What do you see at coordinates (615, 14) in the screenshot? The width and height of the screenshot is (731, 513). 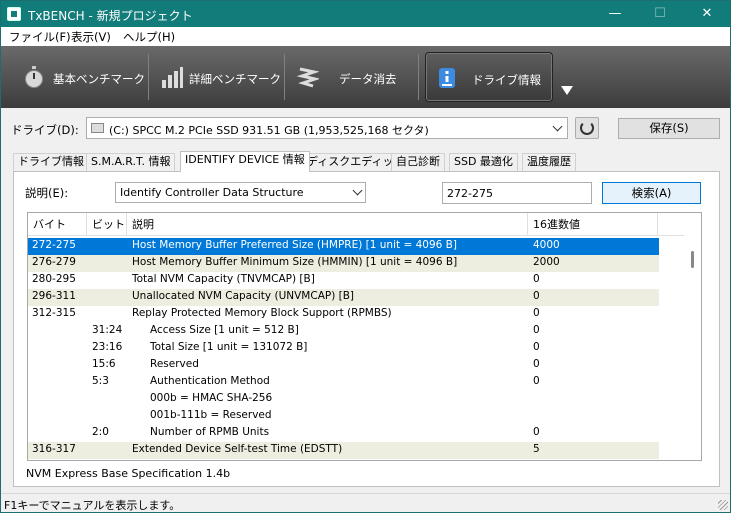 I see `minimize-button: —` at bounding box center [615, 14].